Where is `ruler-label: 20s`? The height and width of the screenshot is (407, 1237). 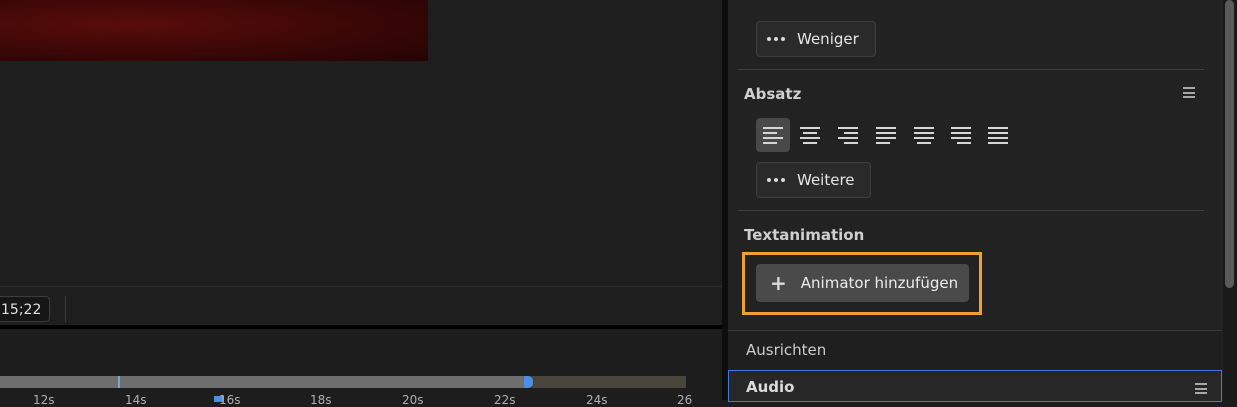 ruler-label: 20s is located at coordinates (413, 400).